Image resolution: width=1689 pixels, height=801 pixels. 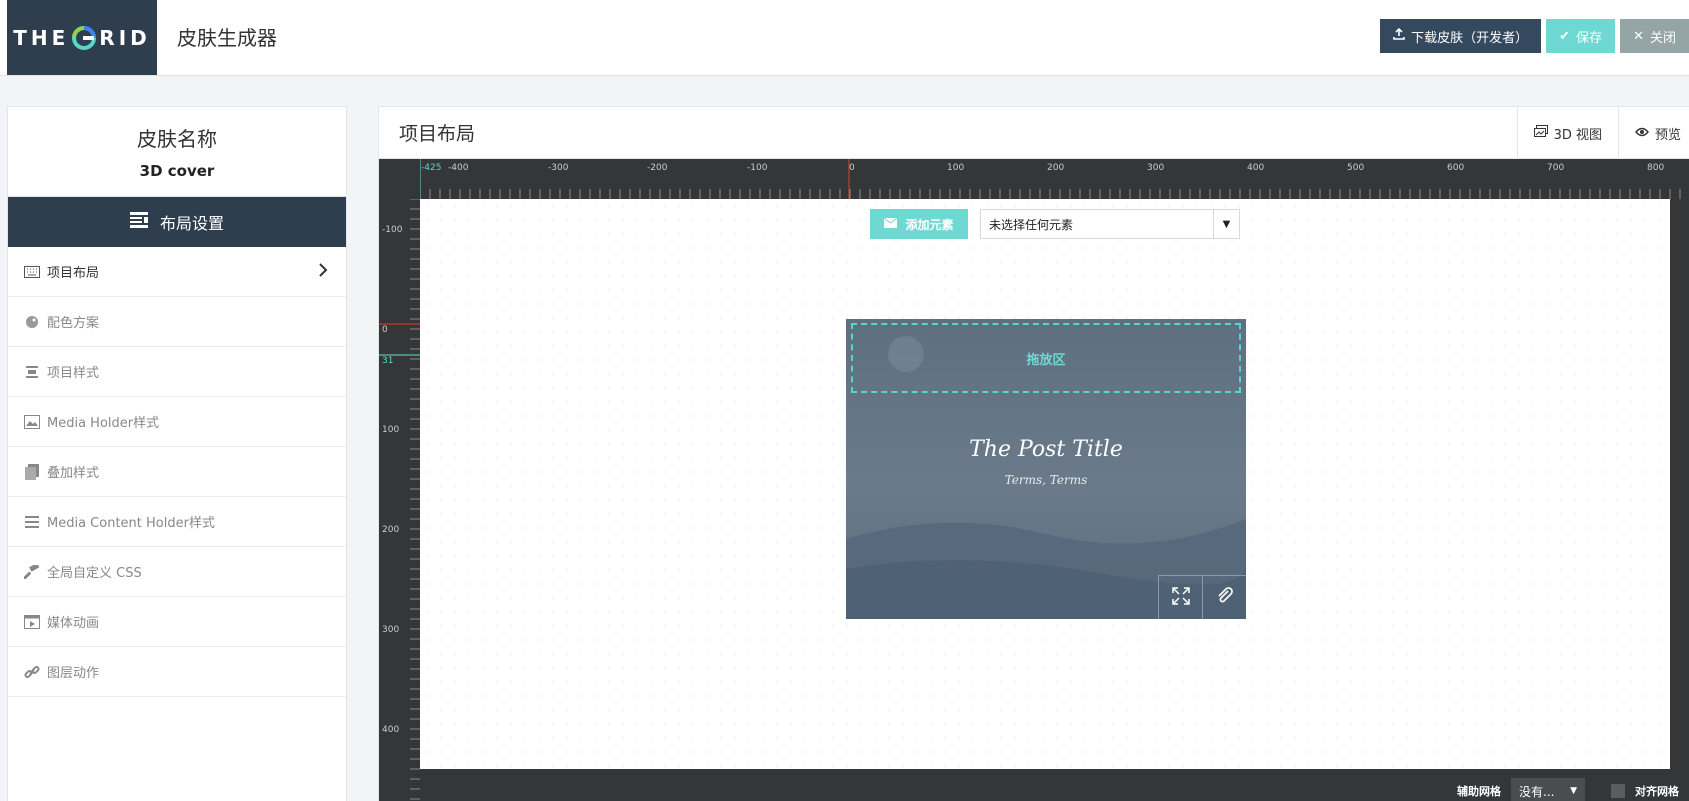 I want to click on grid-logo-icon, so click(x=84, y=38).